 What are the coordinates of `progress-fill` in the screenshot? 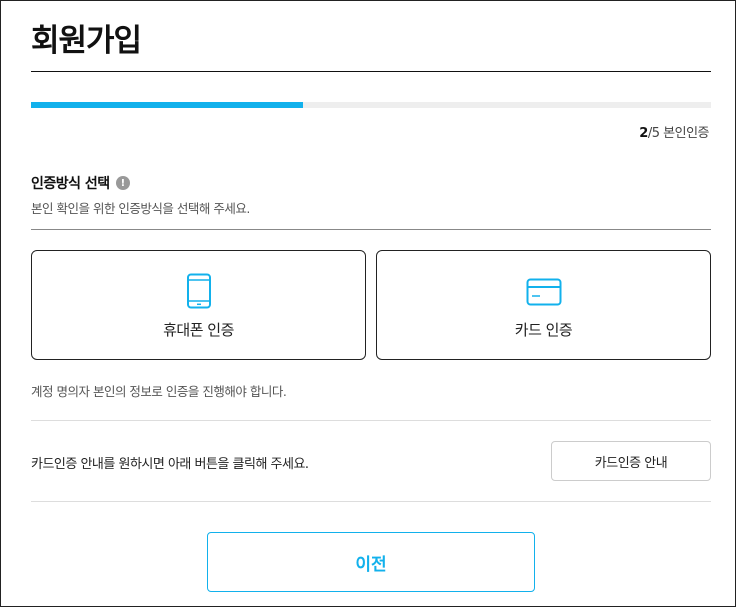 It's located at (167, 105).